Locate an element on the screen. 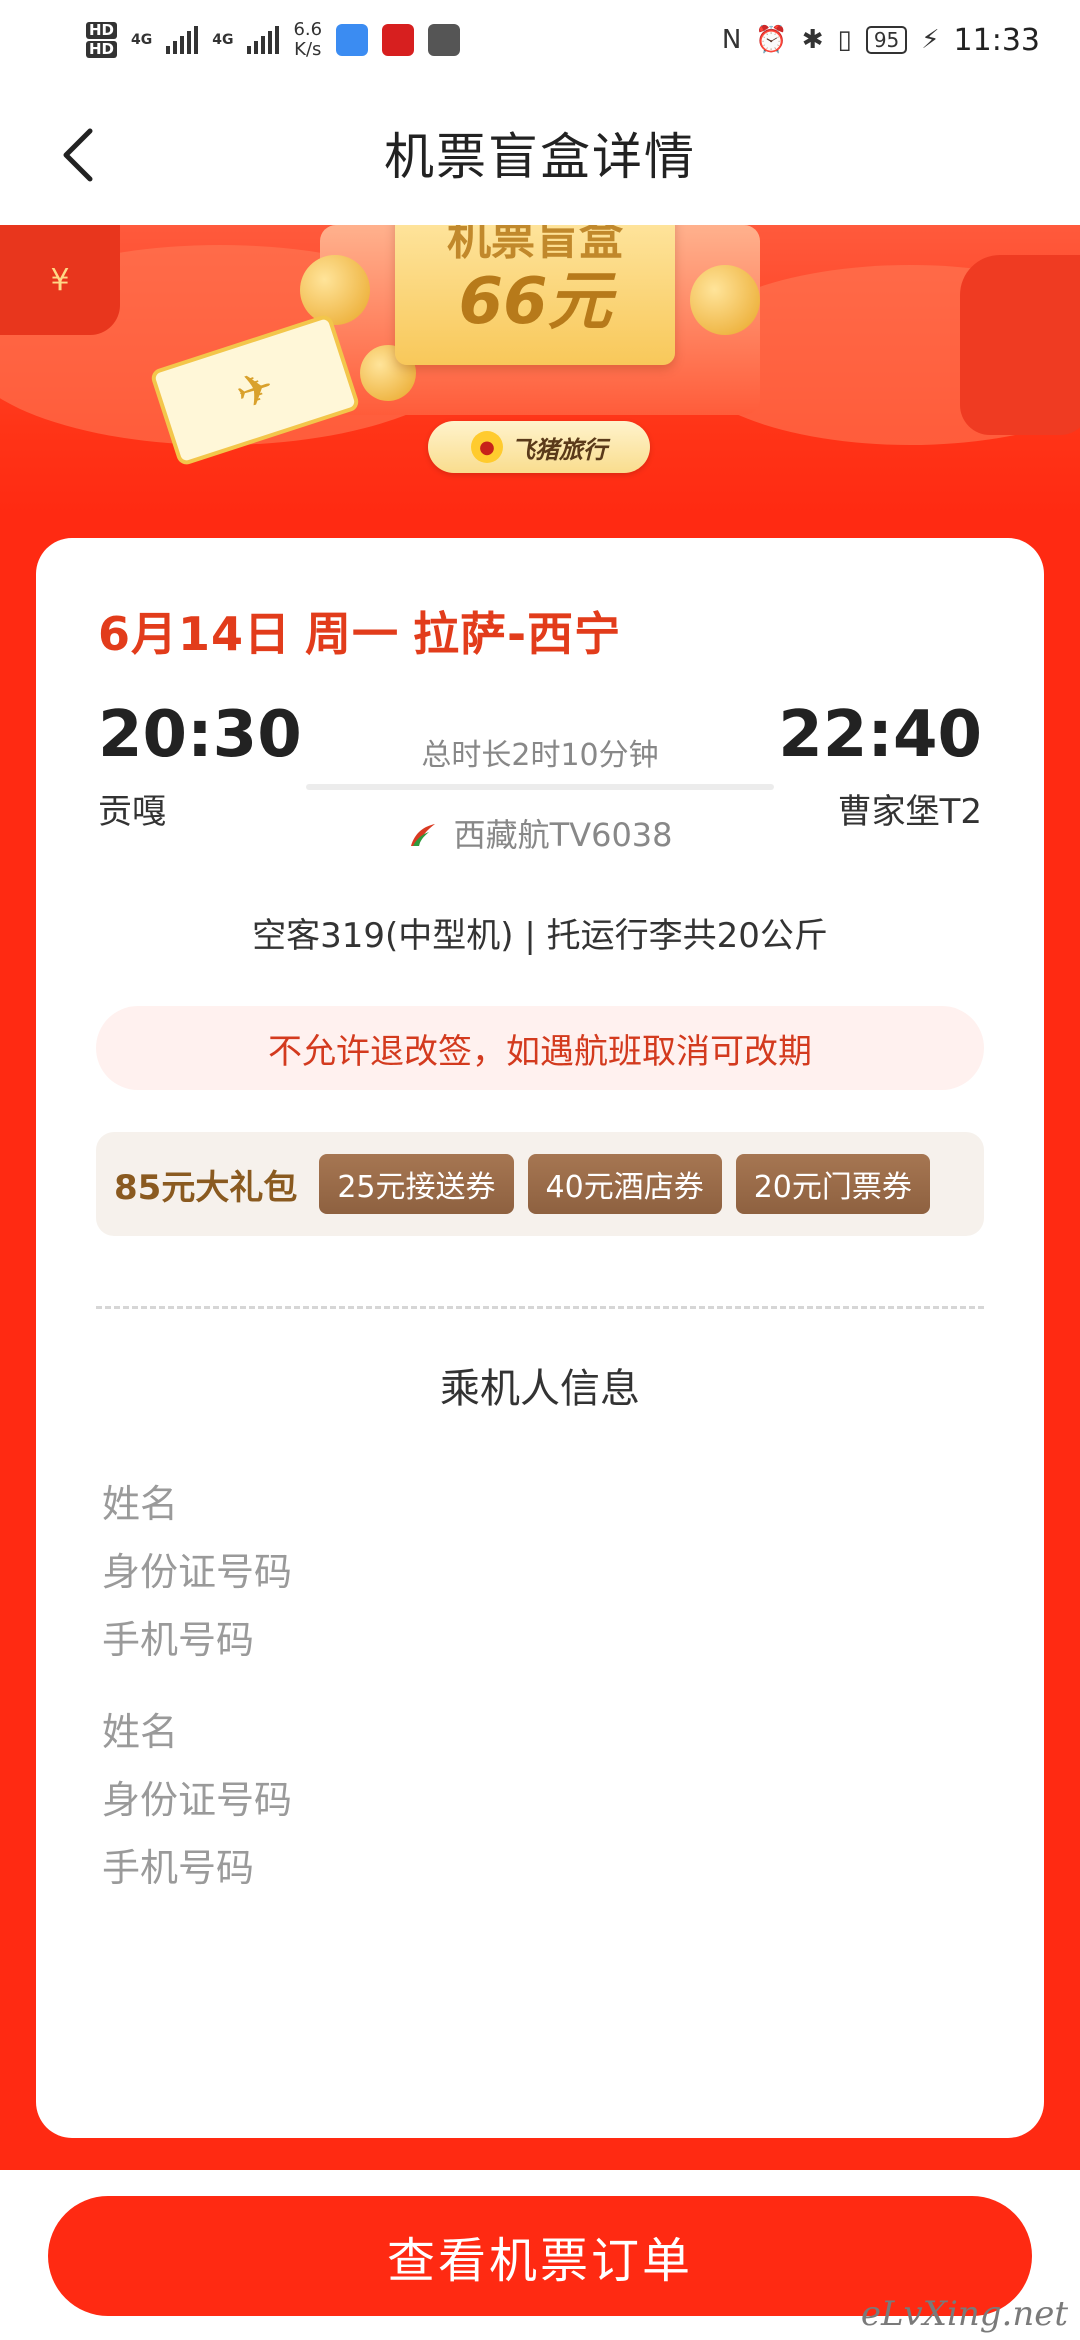 The height and width of the screenshot is (2340, 1080). status-bar-right: N ⏰ ✱ ▯ 95 ⚡ 11:33 is located at coordinates (881, 40).